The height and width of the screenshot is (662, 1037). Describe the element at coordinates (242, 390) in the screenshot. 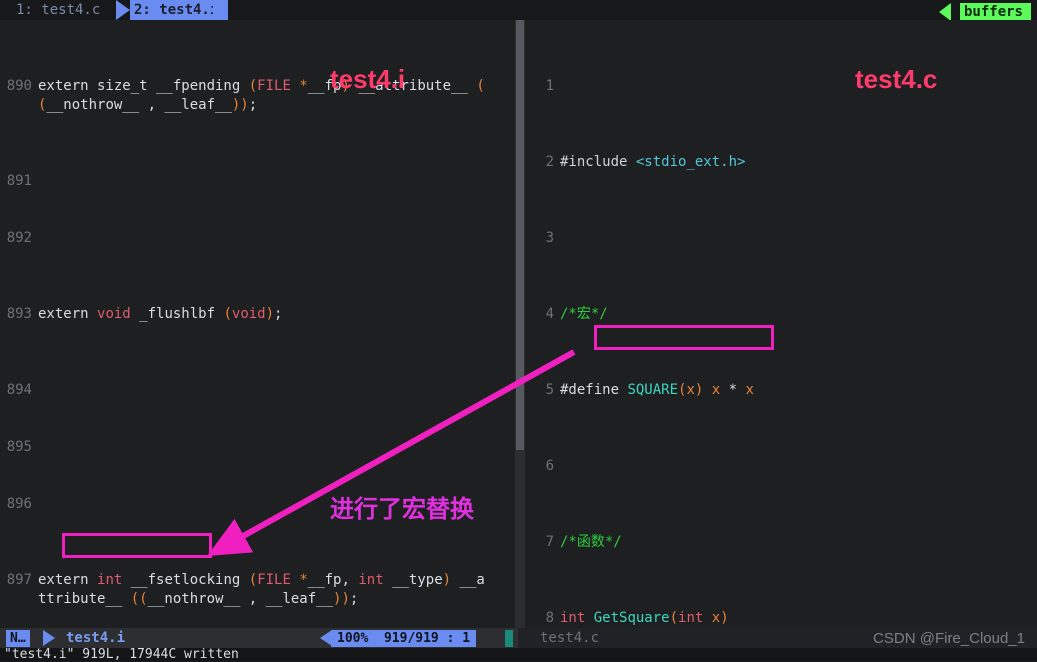

I see `code-line: 894` at that location.